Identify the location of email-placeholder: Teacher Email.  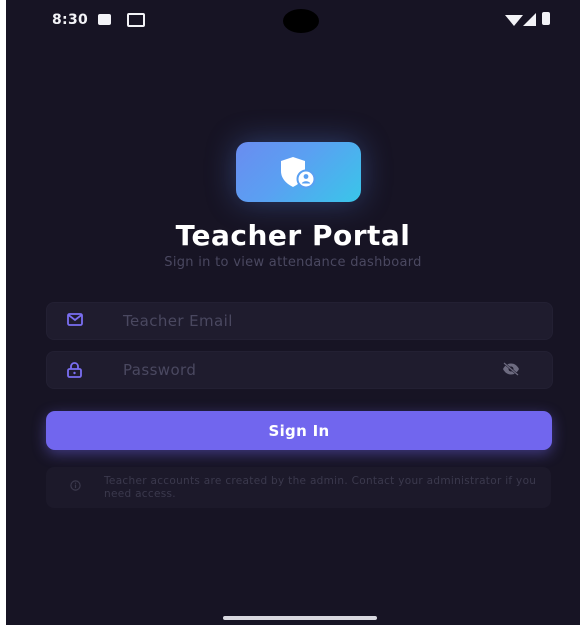
(178, 321).